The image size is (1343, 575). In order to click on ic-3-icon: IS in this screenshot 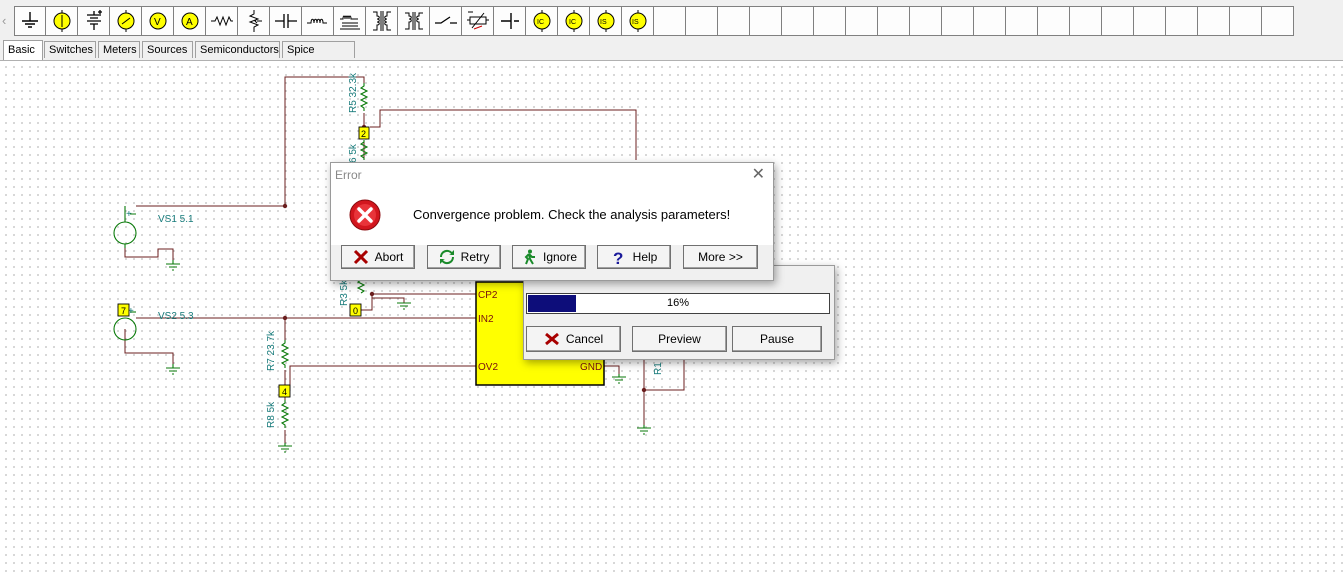, I will do `click(606, 21)`.